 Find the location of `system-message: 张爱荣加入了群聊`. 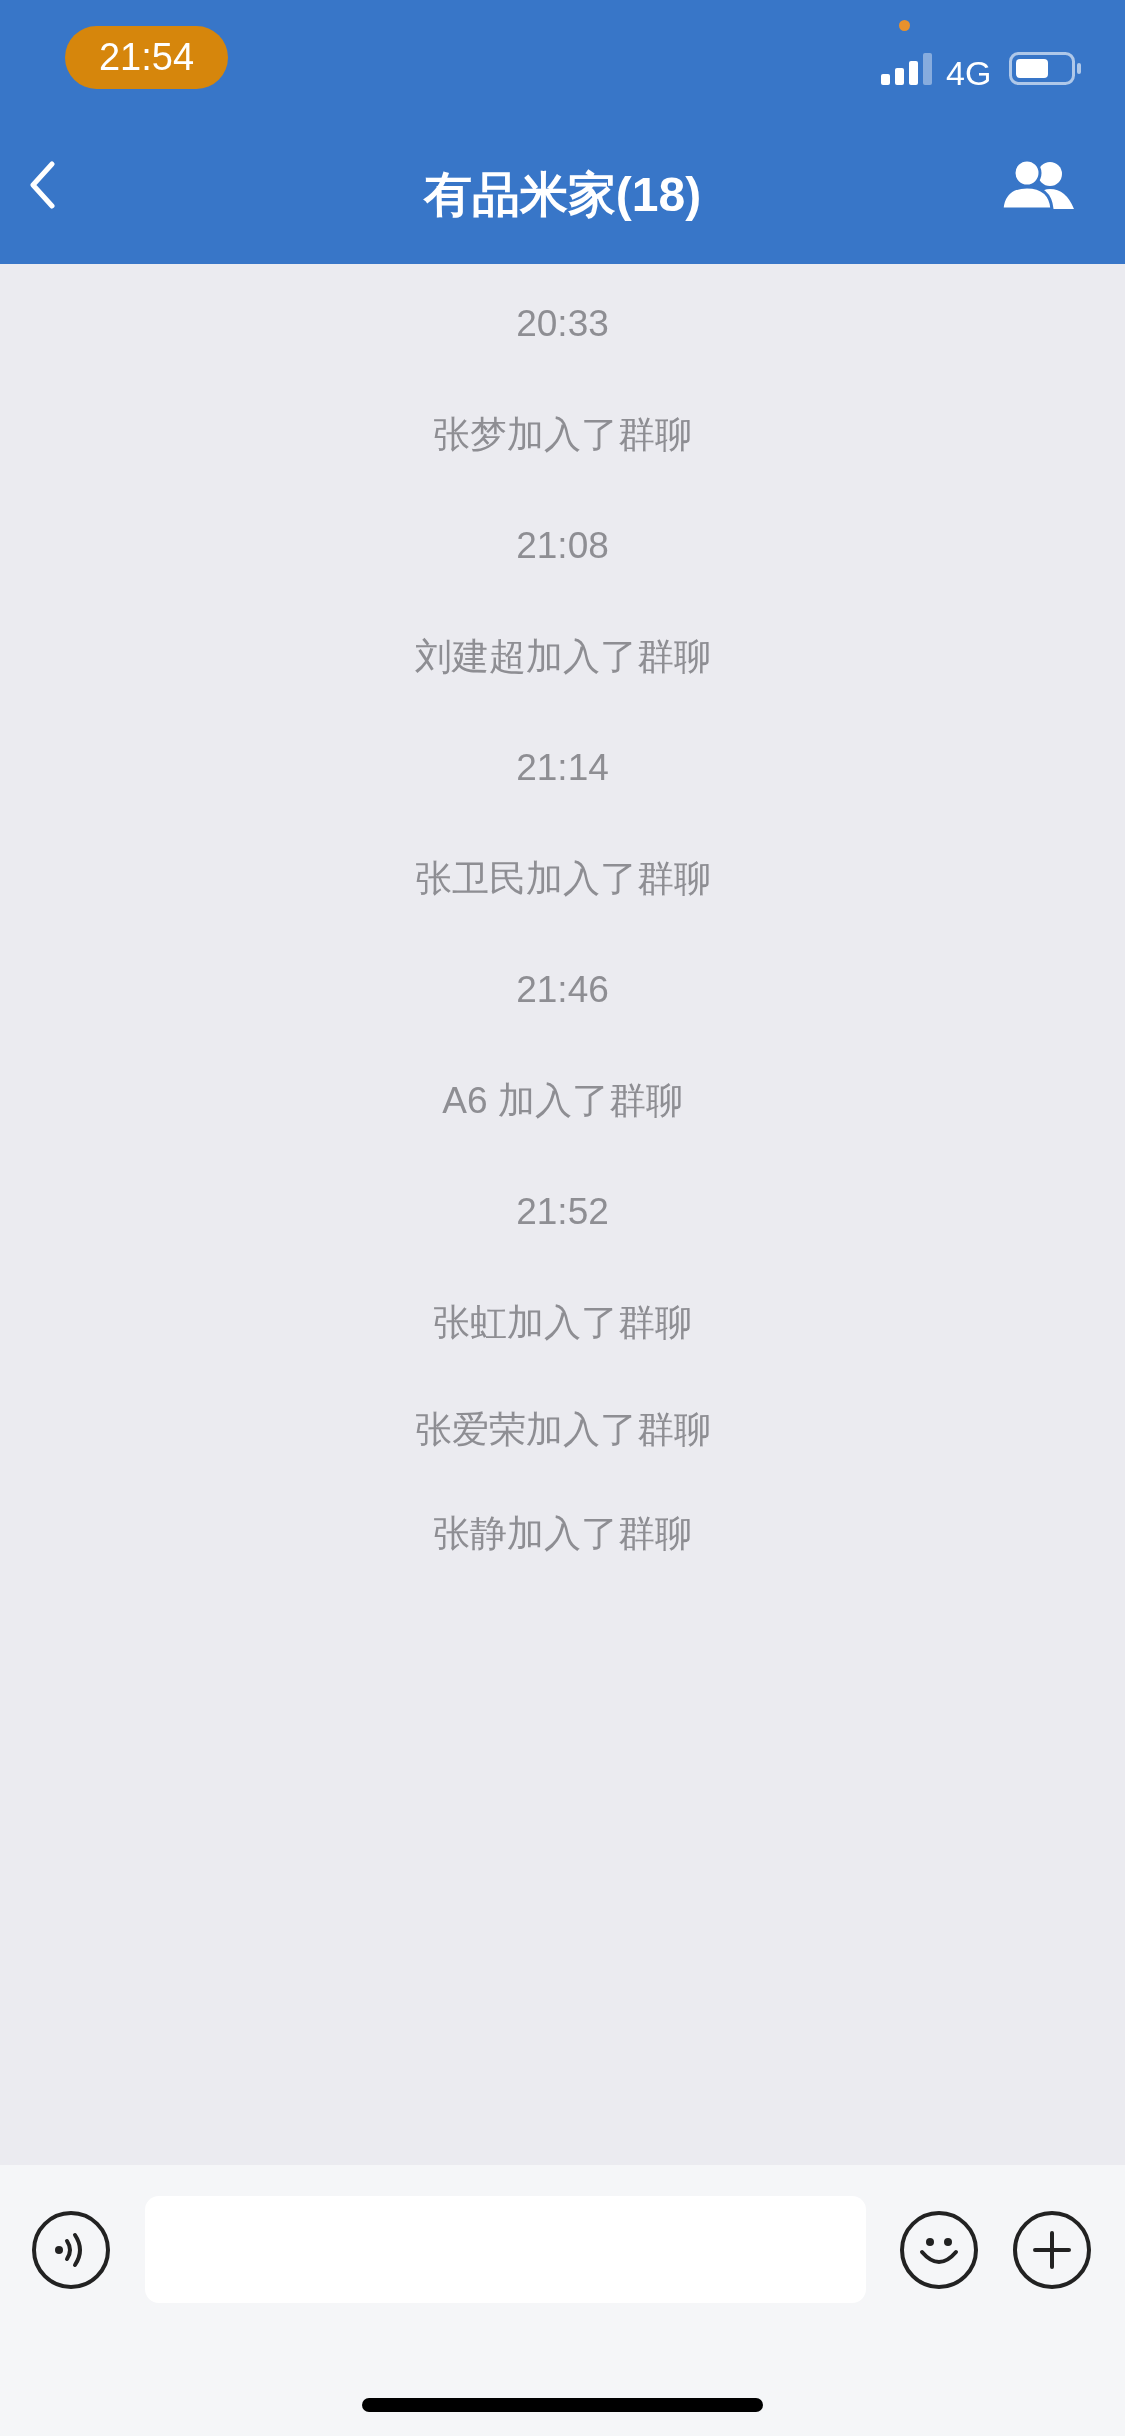

system-message: 张爱荣加入了群聊 is located at coordinates (562, 1430).